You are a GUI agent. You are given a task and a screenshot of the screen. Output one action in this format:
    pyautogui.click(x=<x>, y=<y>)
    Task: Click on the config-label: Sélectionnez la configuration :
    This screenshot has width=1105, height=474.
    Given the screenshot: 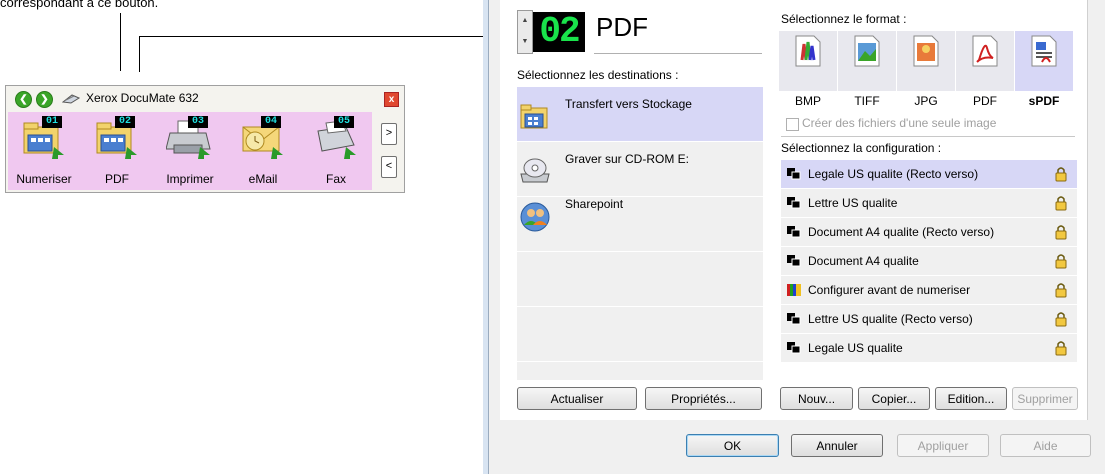 What is the action you would take?
    pyautogui.click(x=861, y=148)
    